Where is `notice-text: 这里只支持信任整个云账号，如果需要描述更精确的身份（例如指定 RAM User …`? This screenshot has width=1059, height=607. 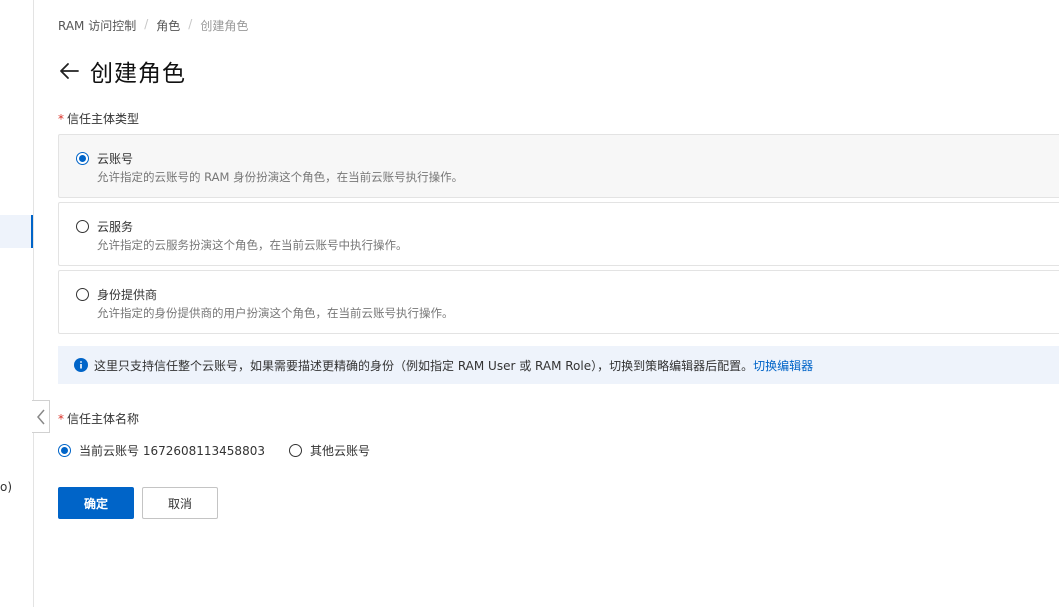 notice-text: 这里只支持信任整个云账号，如果需要描述更精确的身份（例如指定 RAM User … is located at coordinates (424, 365).